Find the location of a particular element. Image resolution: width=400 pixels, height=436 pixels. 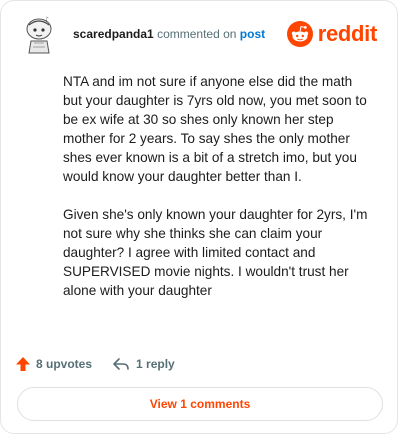

comment-actions: 8 upvotes 1 reply is located at coordinates (95, 364).